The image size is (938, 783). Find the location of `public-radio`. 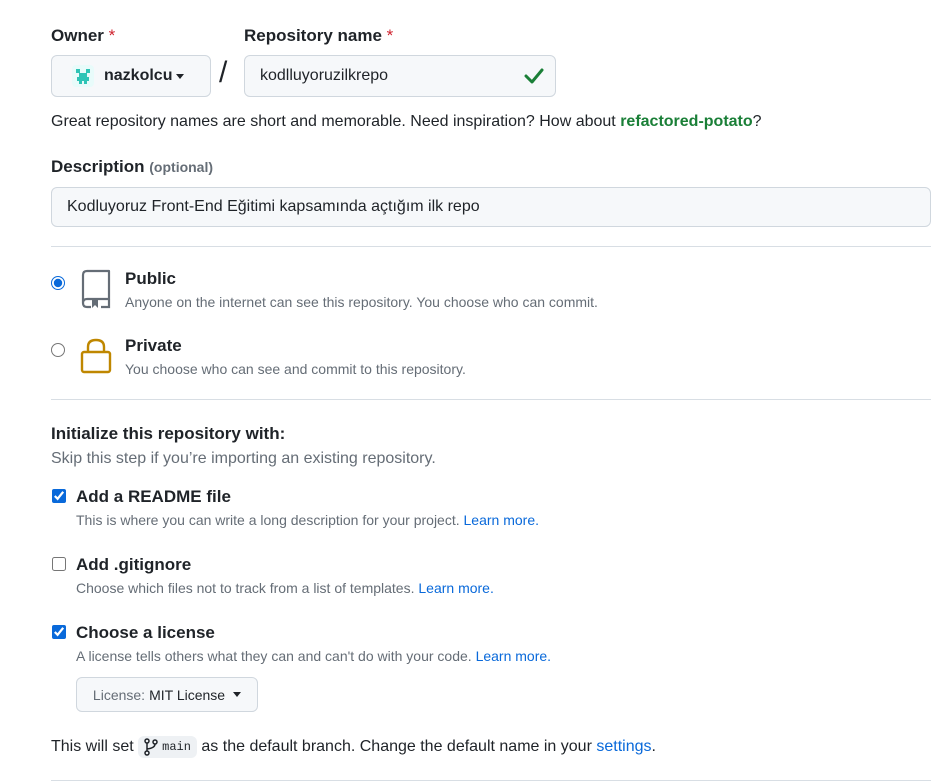

public-radio is located at coordinates (58, 283).